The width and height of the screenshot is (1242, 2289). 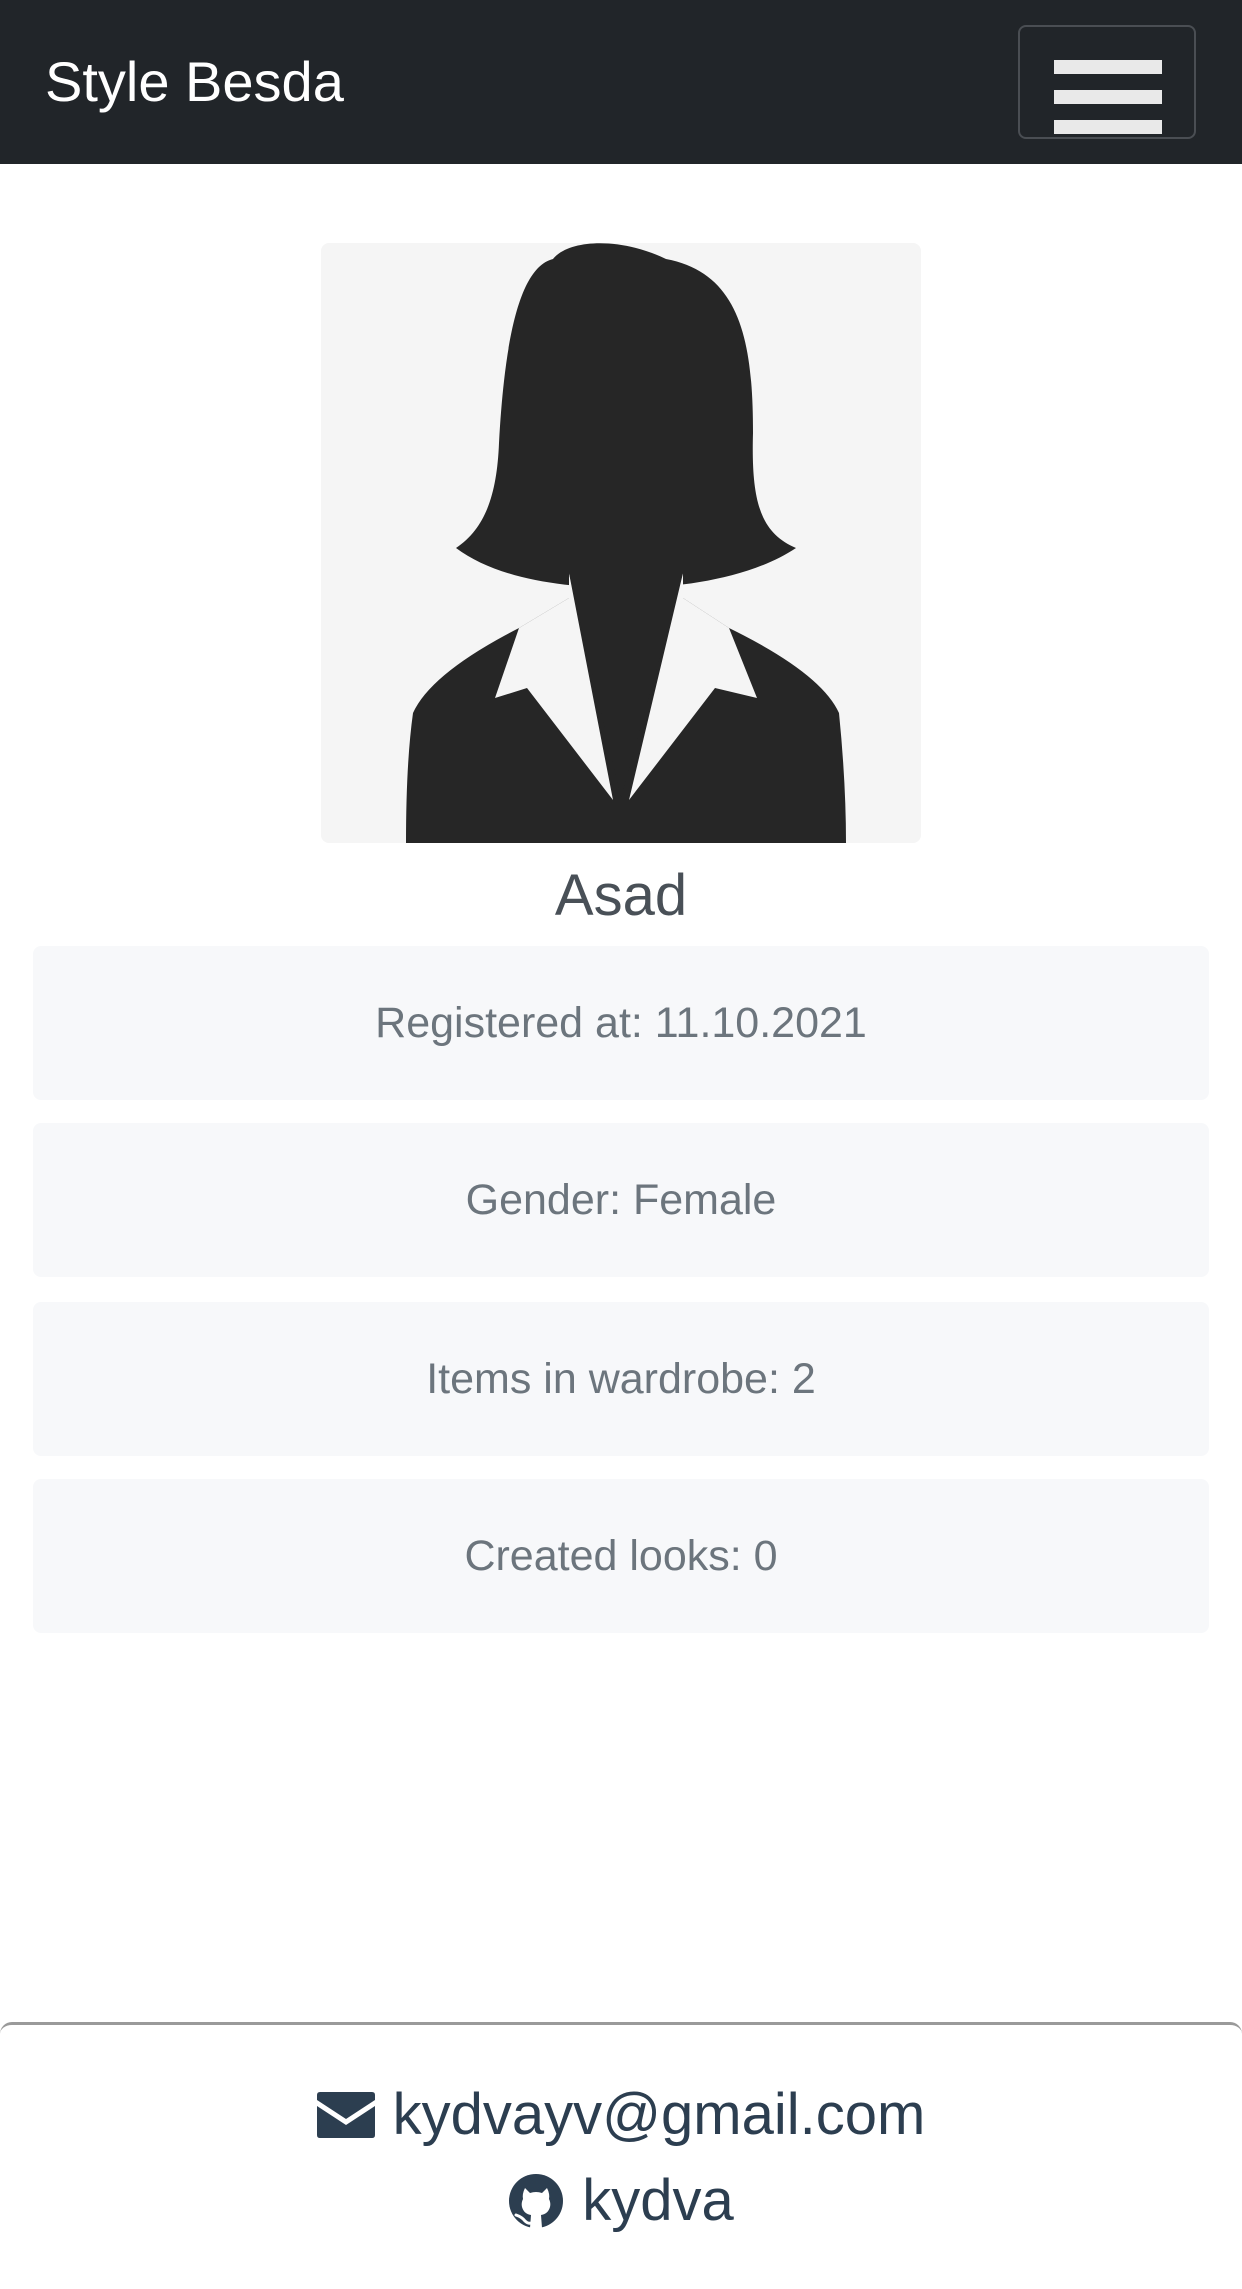 I want to click on profile-avatar, so click(x=621, y=543).